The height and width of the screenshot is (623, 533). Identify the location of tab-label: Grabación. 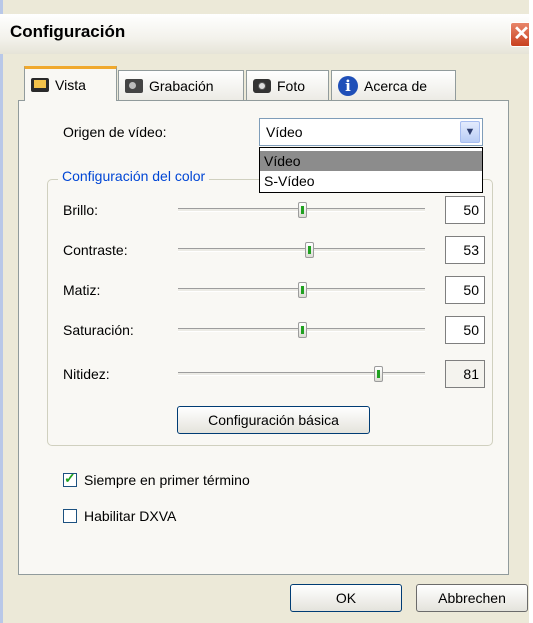
(181, 85).